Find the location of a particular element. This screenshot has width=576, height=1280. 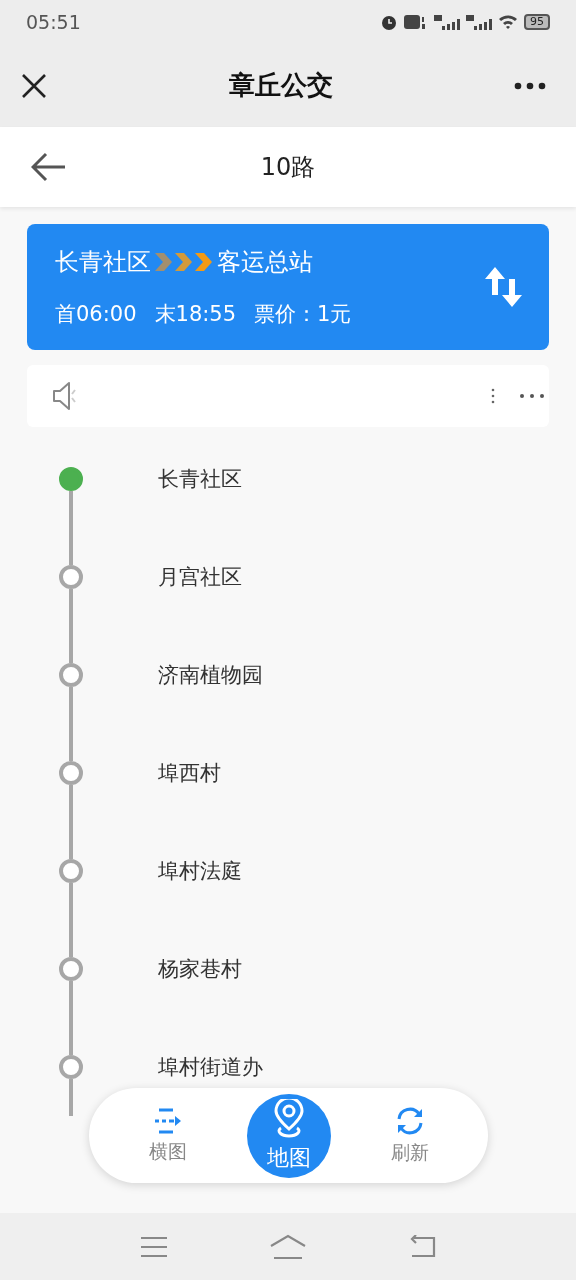

battery-icon: 95 is located at coordinates (537, 22).